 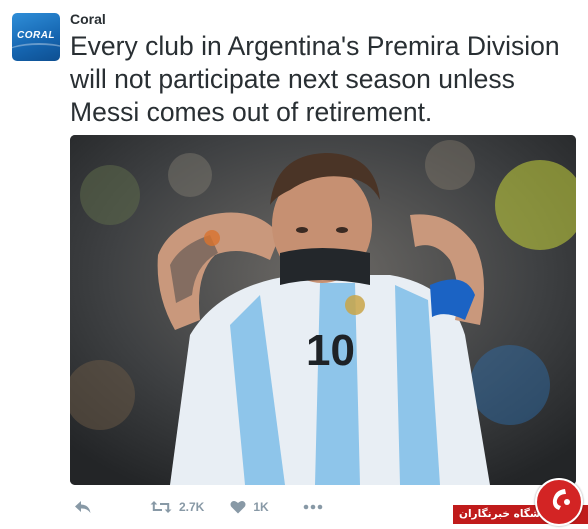 I want to click on avatar-logo-text: CORAL, so click(x=36, y=35).